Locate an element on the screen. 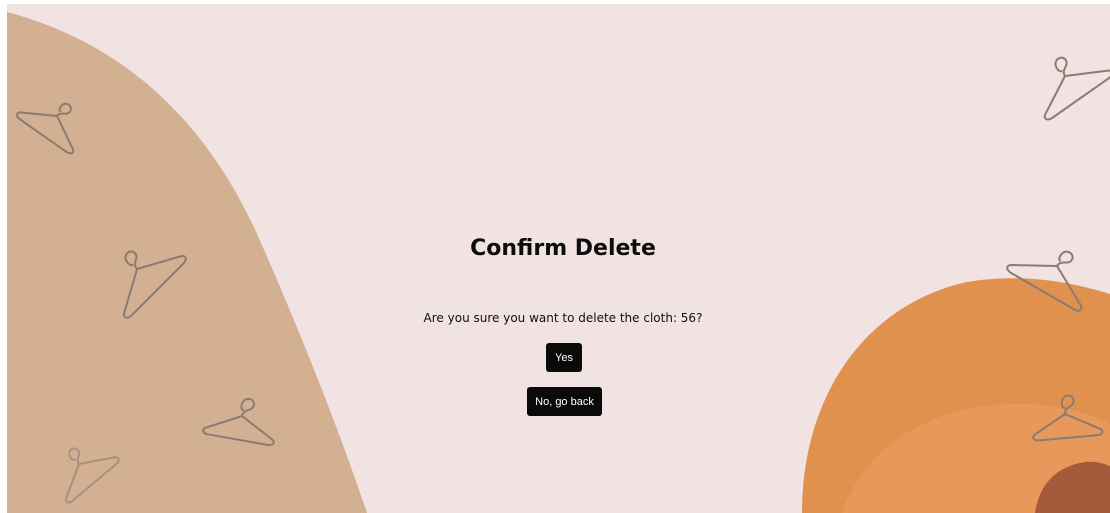 Image resolution: width=1110 pixels, height=513 pixels. page-title: Confirm Delete is located at coordinates (563, 248).